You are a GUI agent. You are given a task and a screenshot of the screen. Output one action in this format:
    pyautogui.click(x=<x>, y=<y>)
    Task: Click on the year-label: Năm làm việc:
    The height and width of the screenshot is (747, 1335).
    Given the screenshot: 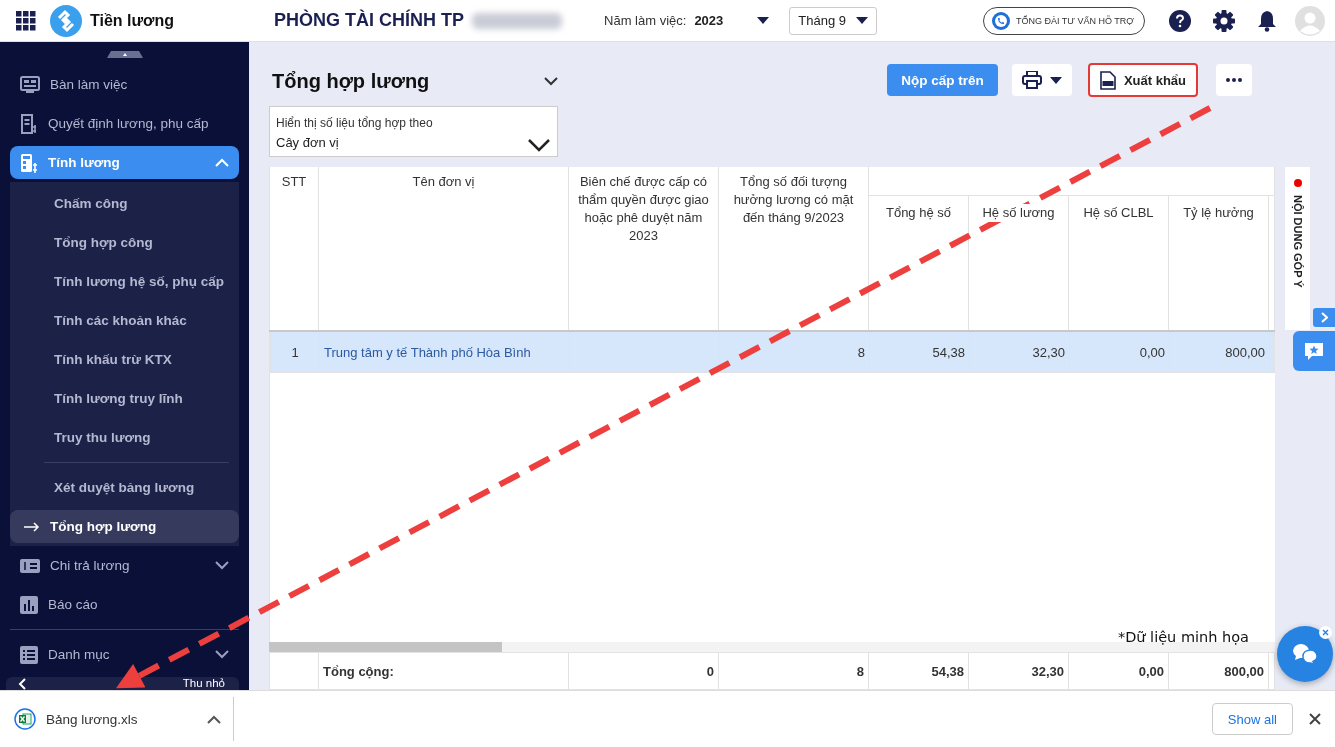 What is the action you would take?
    pyautogui.click(x=645, y=20)
    